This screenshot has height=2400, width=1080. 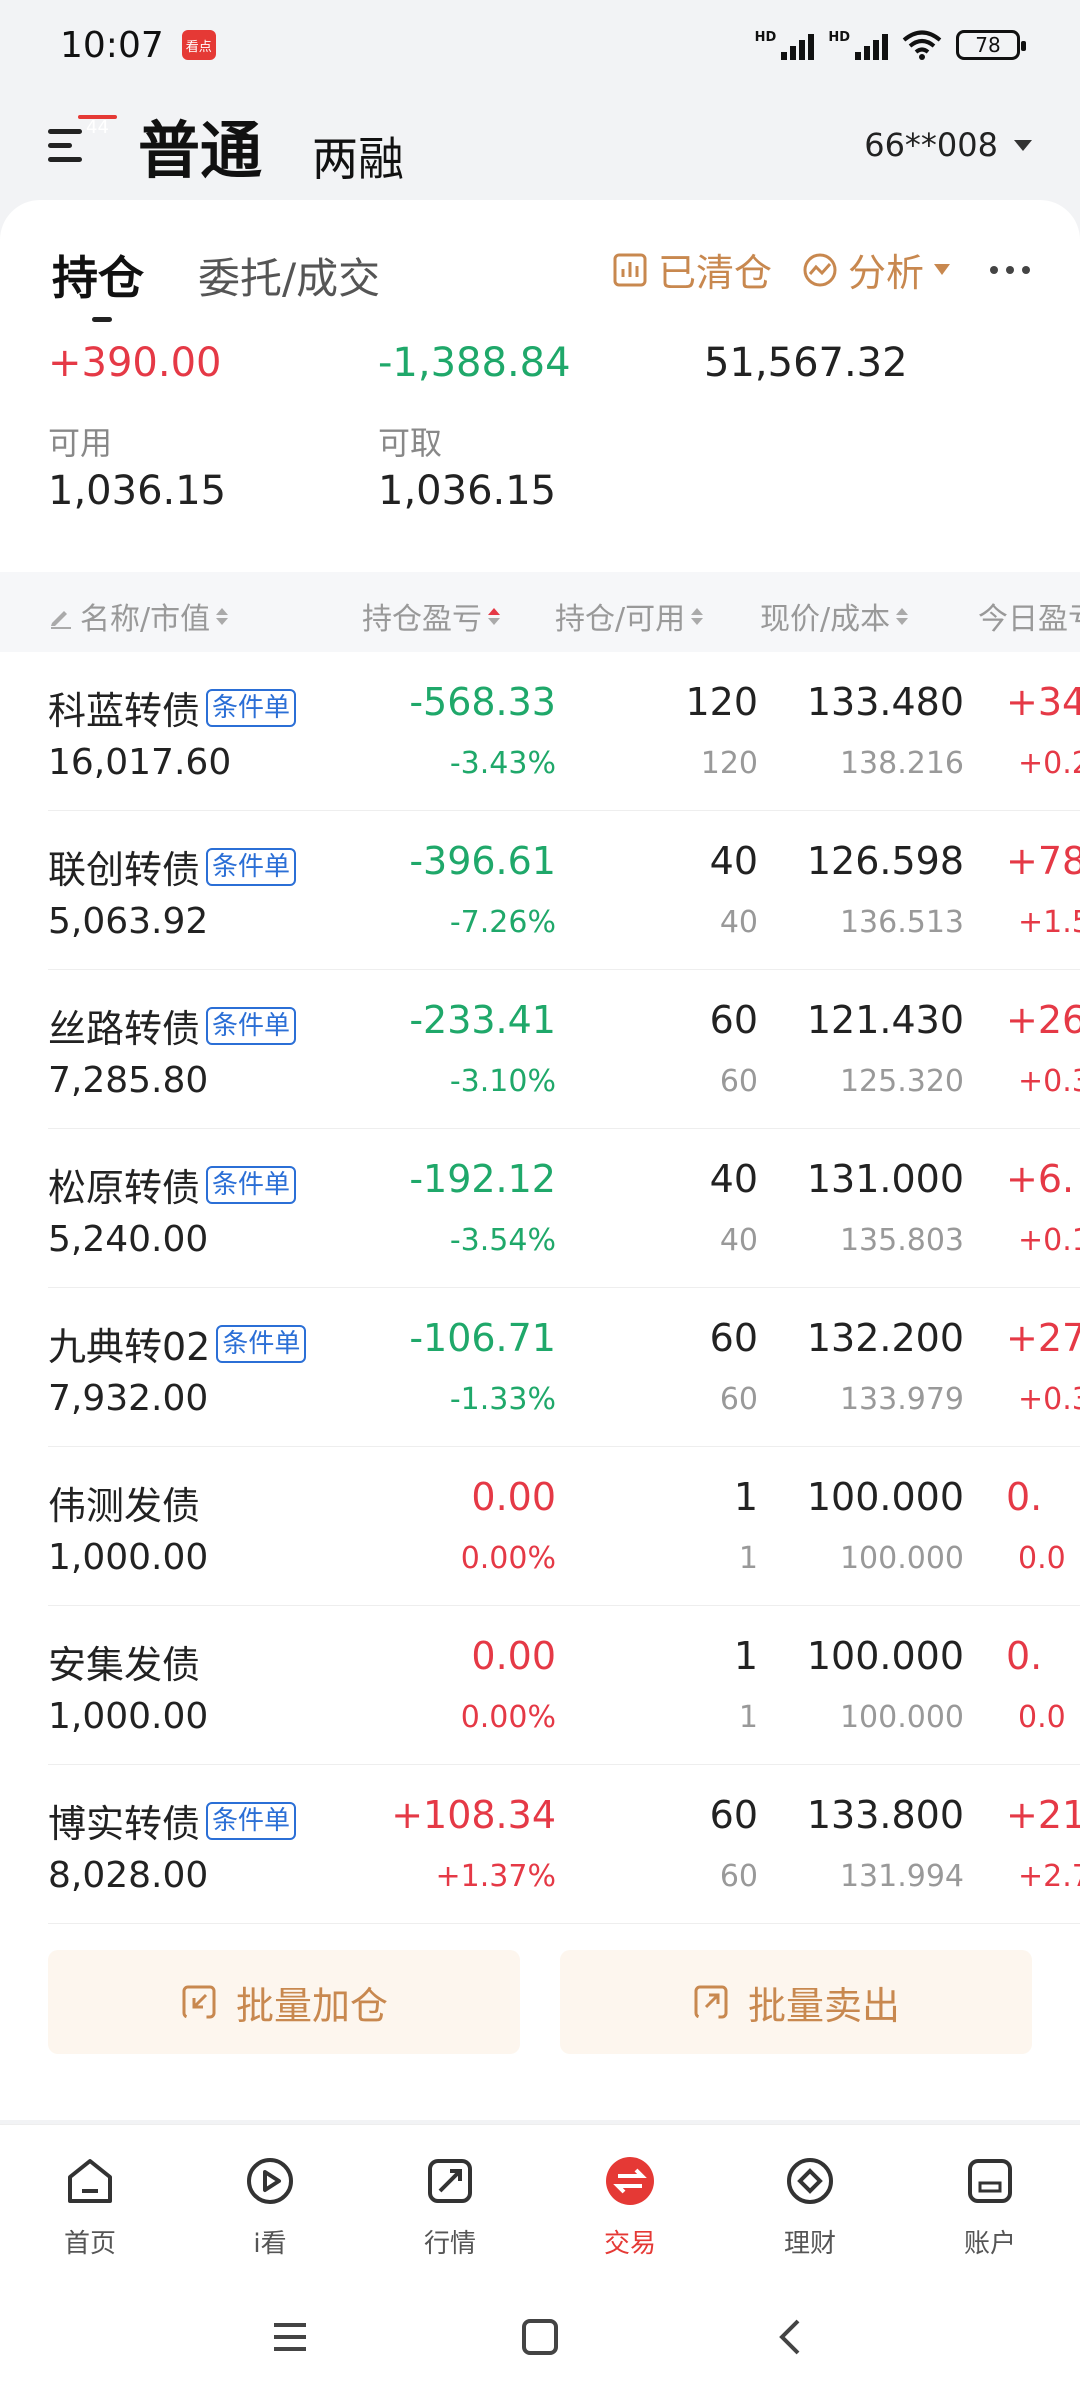 What do you see at coordinates (83, 139) in the screenshot?
I see `menu-icon: 44` at bounding box center [83, 139].